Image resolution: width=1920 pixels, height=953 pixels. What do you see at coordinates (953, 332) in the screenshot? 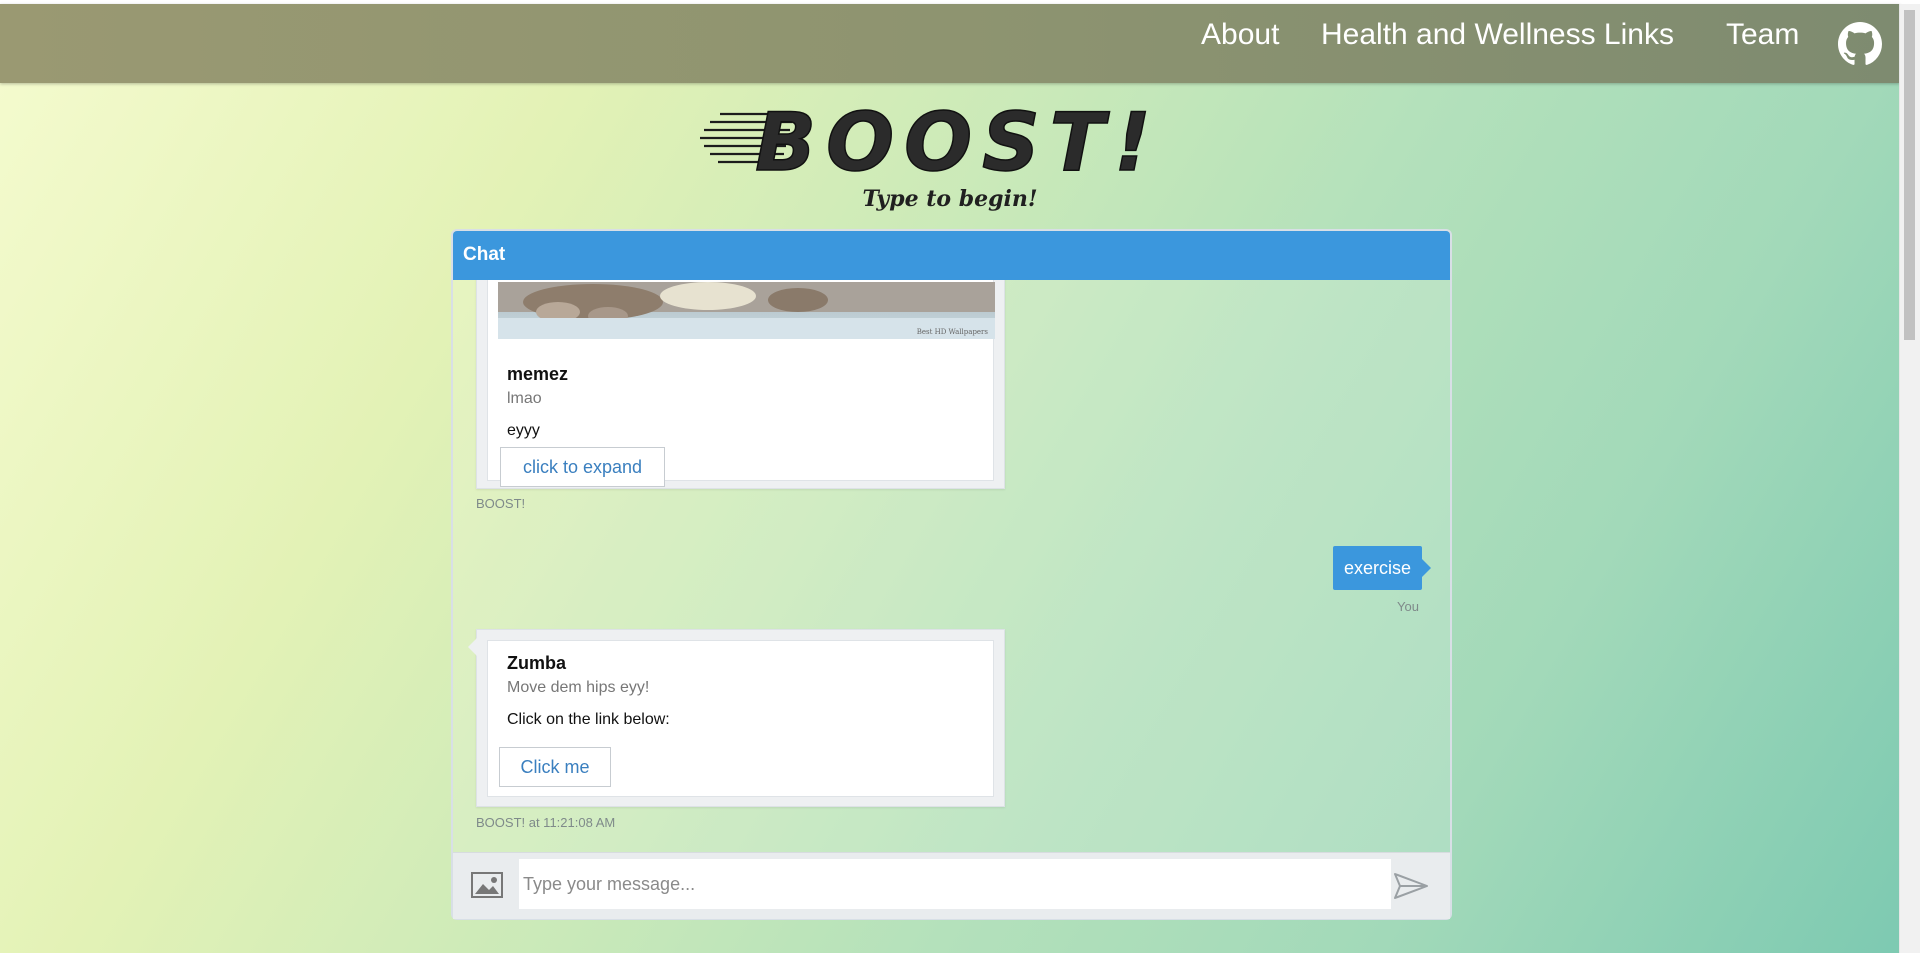
I see `svg-text: Best HD Wallpapers` at bounding box center [953, 332].